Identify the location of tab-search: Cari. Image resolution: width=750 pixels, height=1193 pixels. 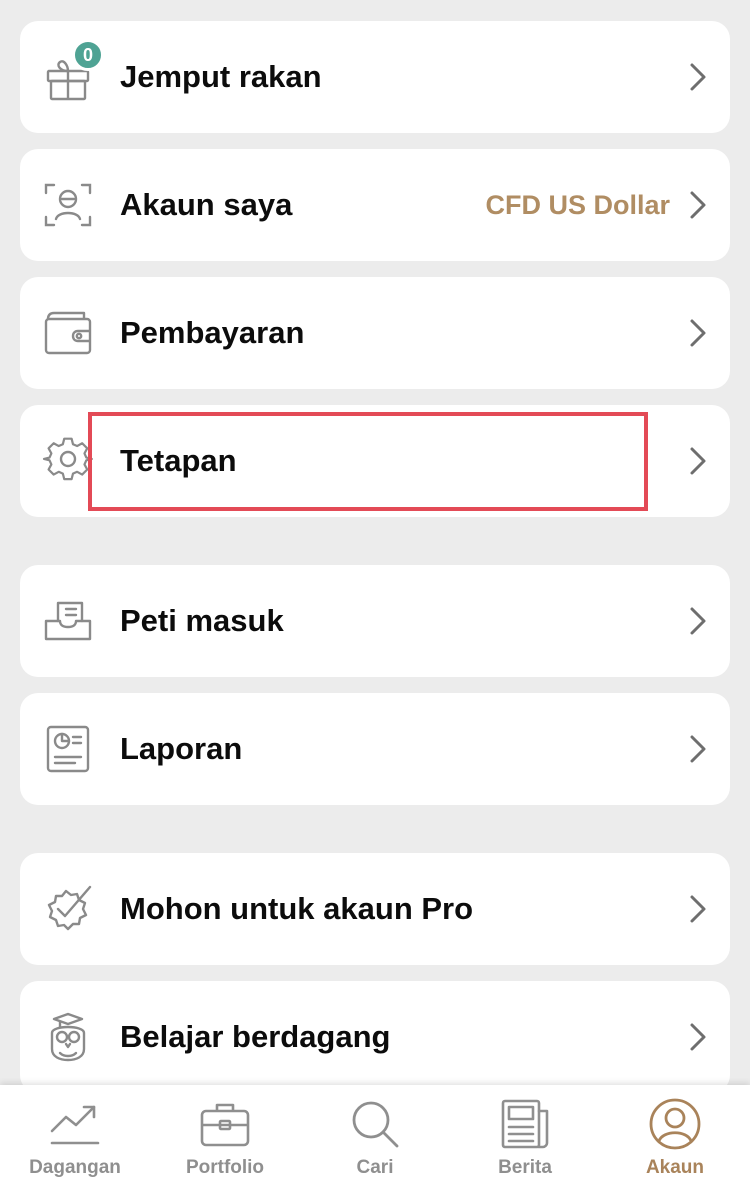
(375, 1139).